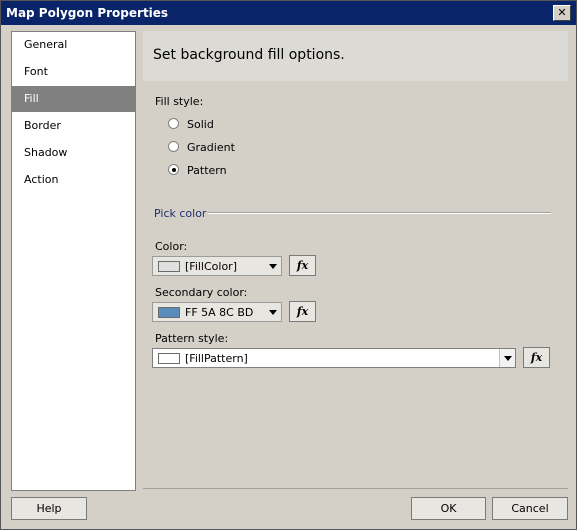 Image resolution: width=577 pixels, height=530 pixels. I want to click on radio-gradient, so click(173, 146).